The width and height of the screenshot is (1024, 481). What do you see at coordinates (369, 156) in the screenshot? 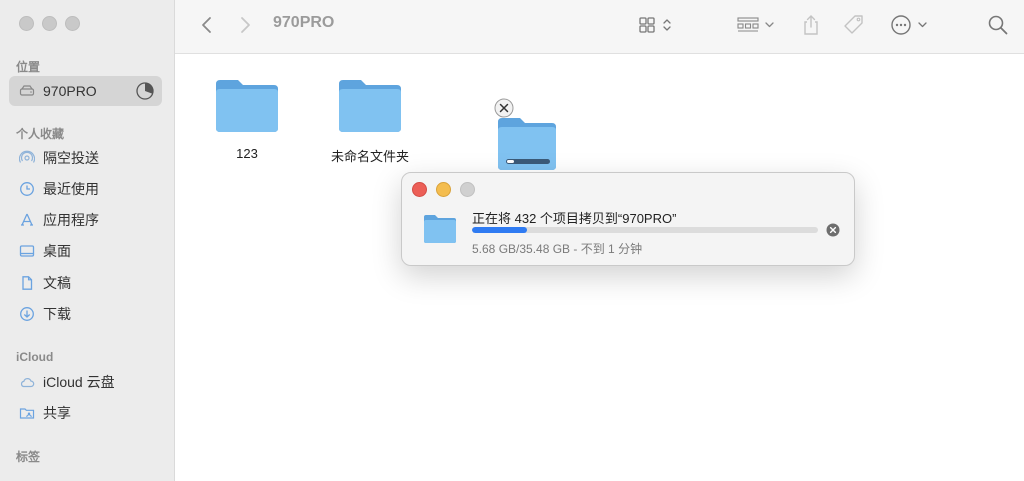
I see `folder-label: 未命名文件夹` at bounding box center [369, 156].